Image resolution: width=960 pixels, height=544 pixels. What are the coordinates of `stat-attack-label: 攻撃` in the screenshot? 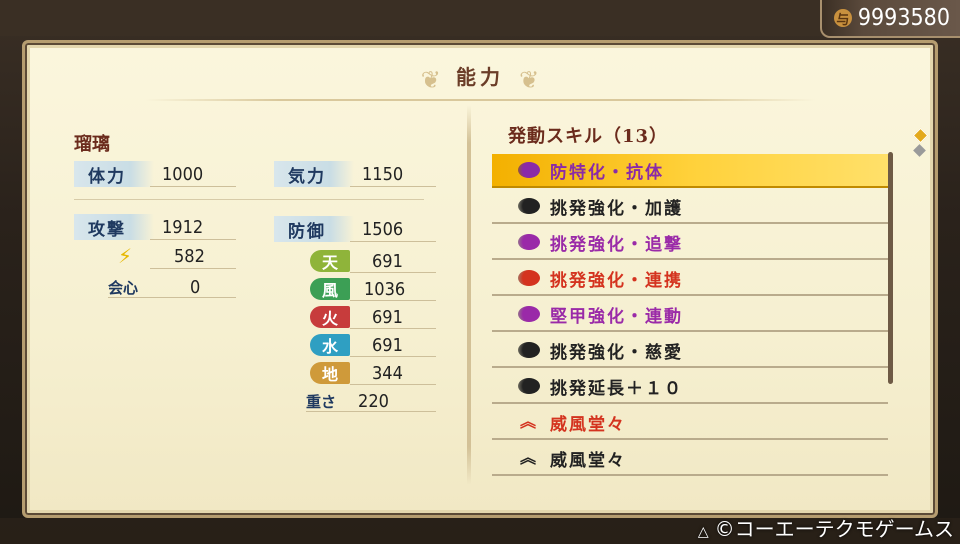 It's located at (114, 227).